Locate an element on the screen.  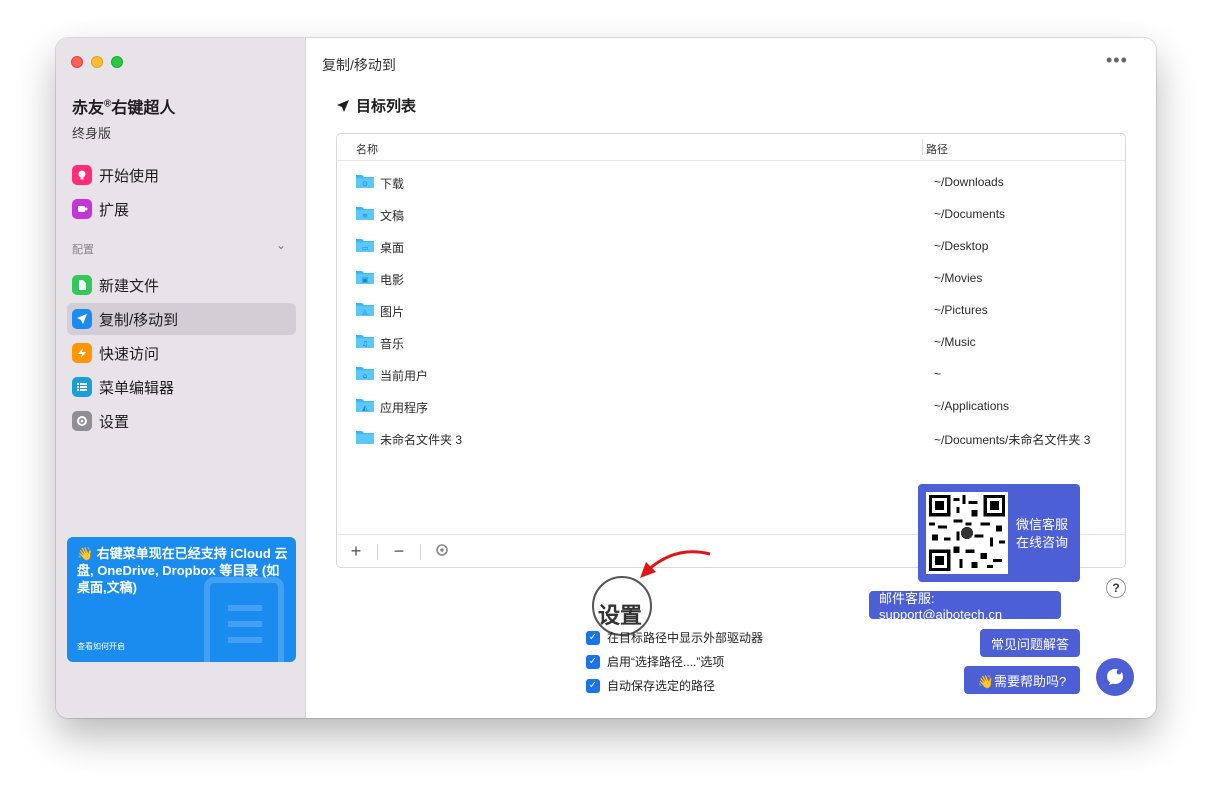
wechat-support-card: 微信客服 在线咨询 is located at coordinates (999, 533).